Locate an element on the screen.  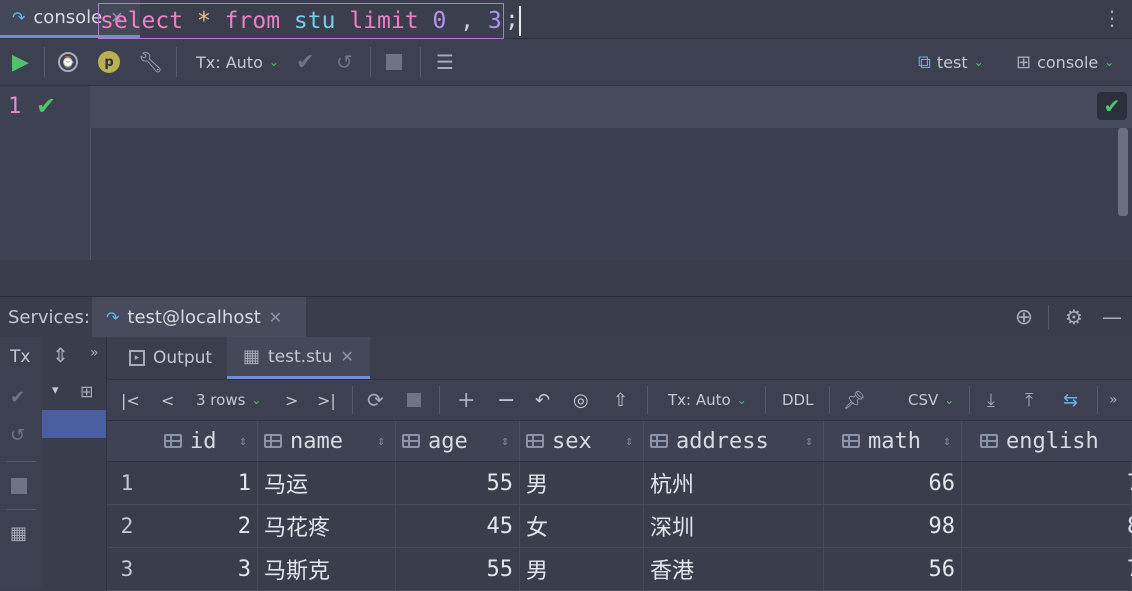
editor-scrollbar is located at coordinates (1123, 172).